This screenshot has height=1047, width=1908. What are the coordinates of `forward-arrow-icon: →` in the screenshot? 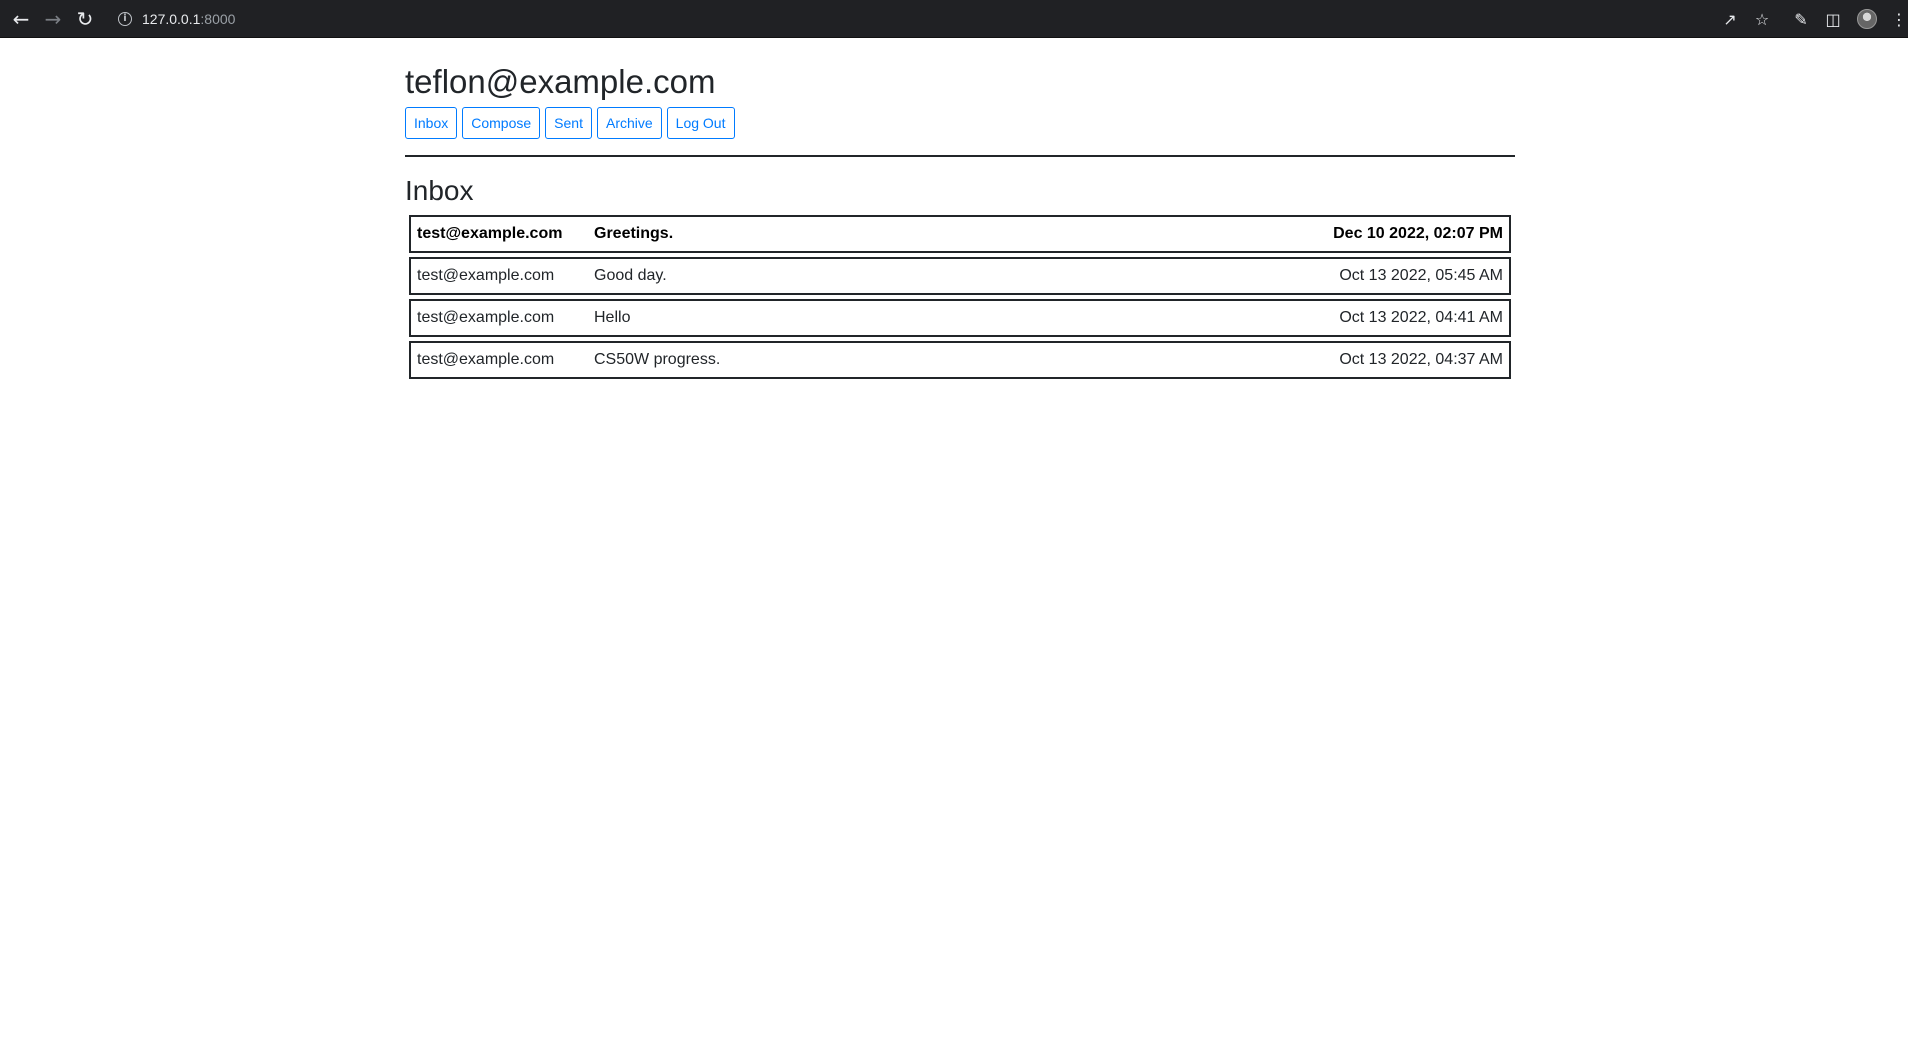 It's located at (53, 19).